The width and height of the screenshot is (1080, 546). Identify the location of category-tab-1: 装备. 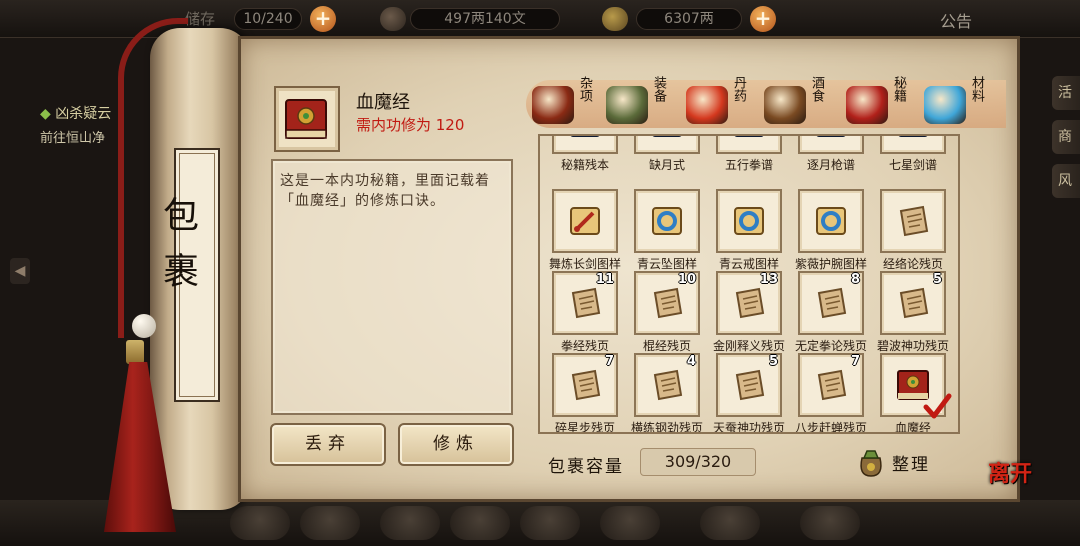
(646, 102).